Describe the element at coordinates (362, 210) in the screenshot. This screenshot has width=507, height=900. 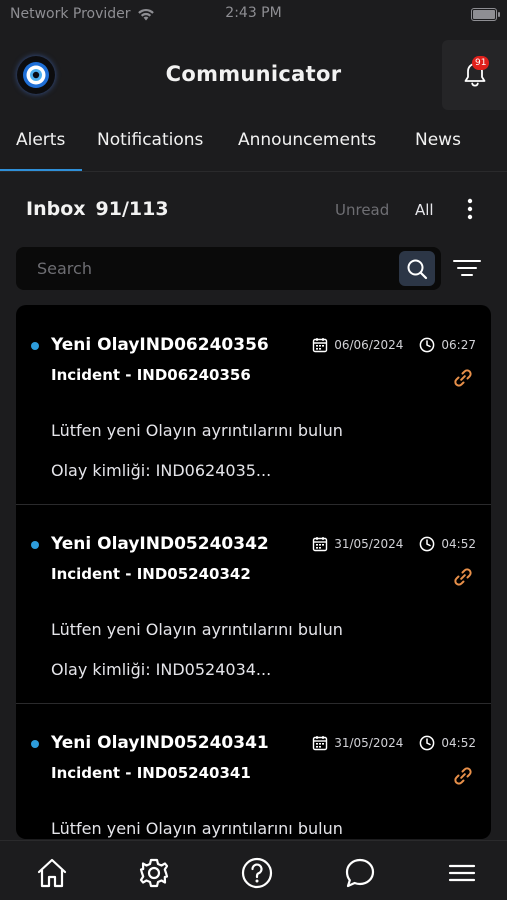
I see `filter-unread-button: Unread` at that location.